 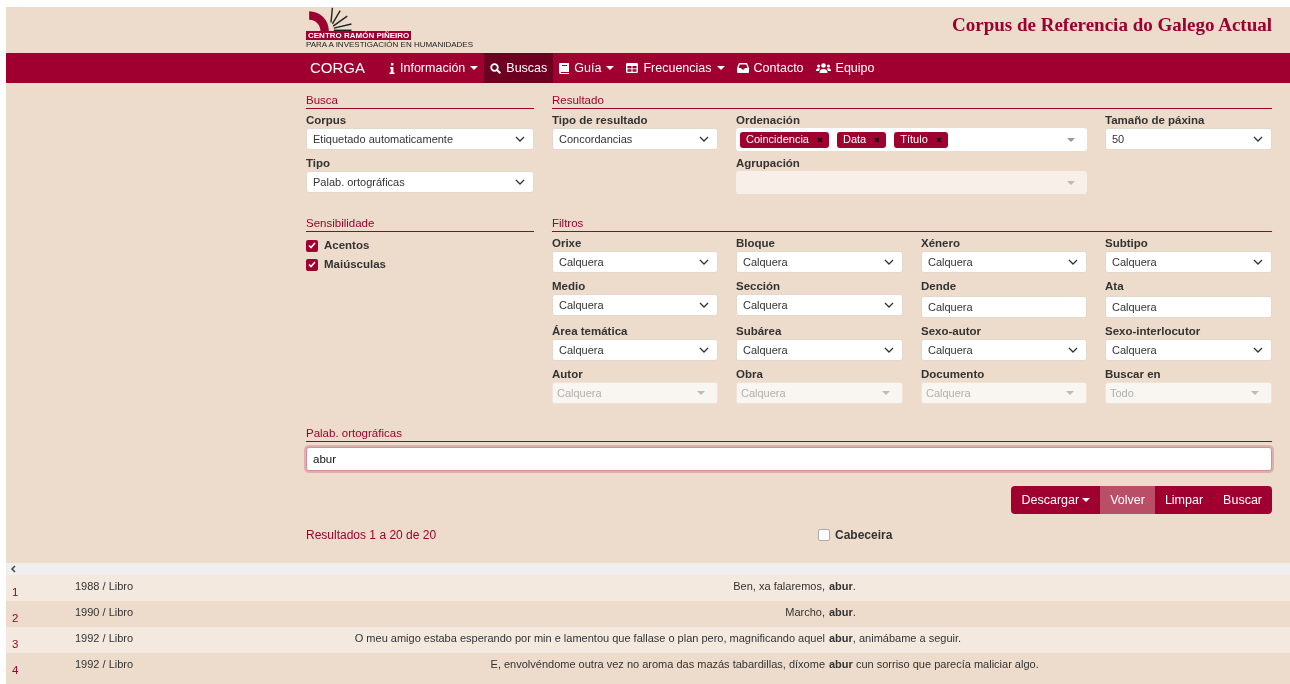 What do you see at coordinates (587, 68) in the screenshot?
I see `nav-item: Guía` at bounding box center [587, 68].